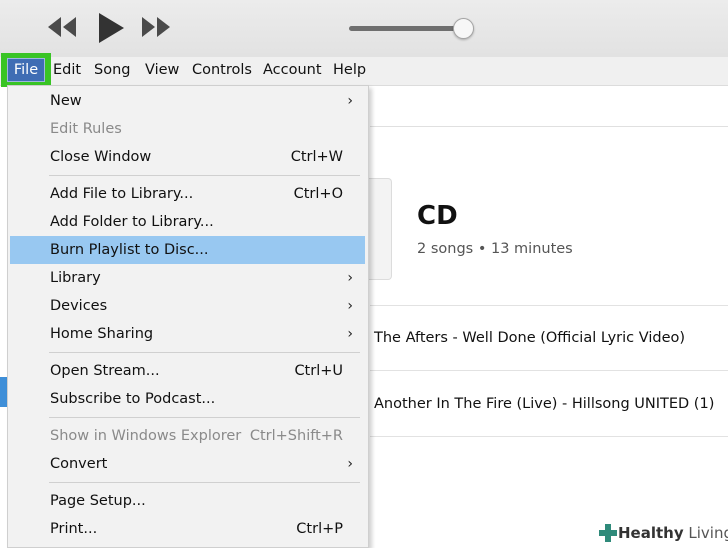 The image size is (728, 548). Describe the element at coordinates (86, 129) in the screenshot. I see `menu-item-label: Edit Rules` at that location.